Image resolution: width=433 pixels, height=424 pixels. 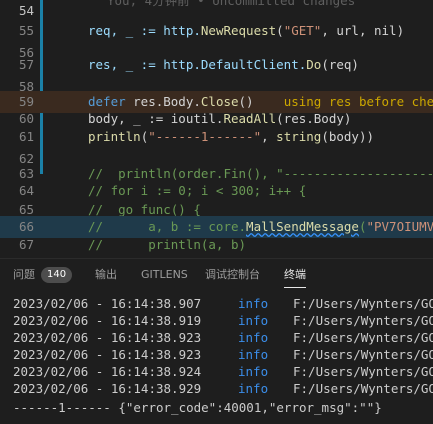 What do you see at coordinates (399, 226) in the screenshot?
I see `code-token: "PV7OIUMVE` at bounding box center [399, 226].